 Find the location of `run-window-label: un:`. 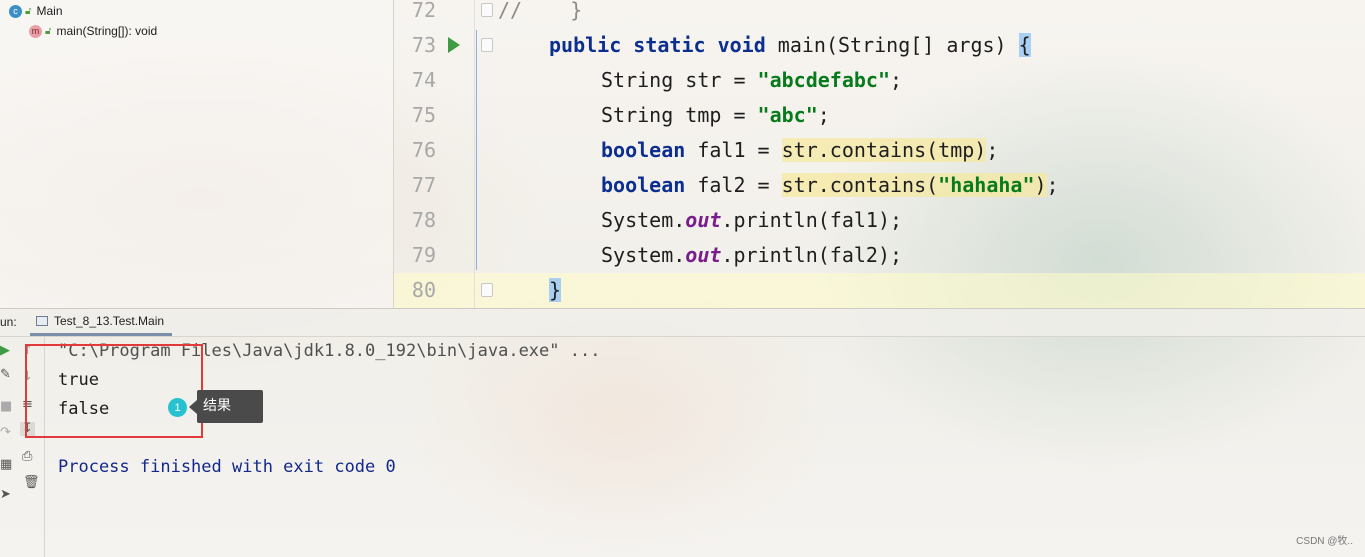

run-window-label: un: is located at coordinates (8, 322).